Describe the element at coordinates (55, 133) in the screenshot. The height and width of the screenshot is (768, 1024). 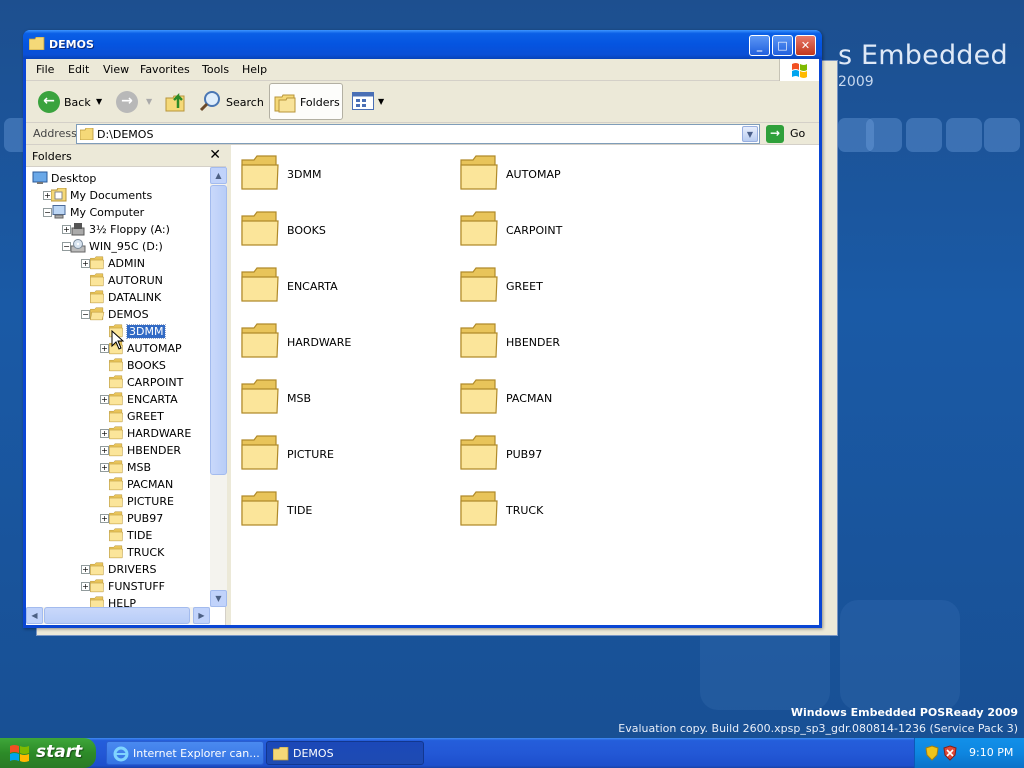
I see `address-label: Address` at that location.